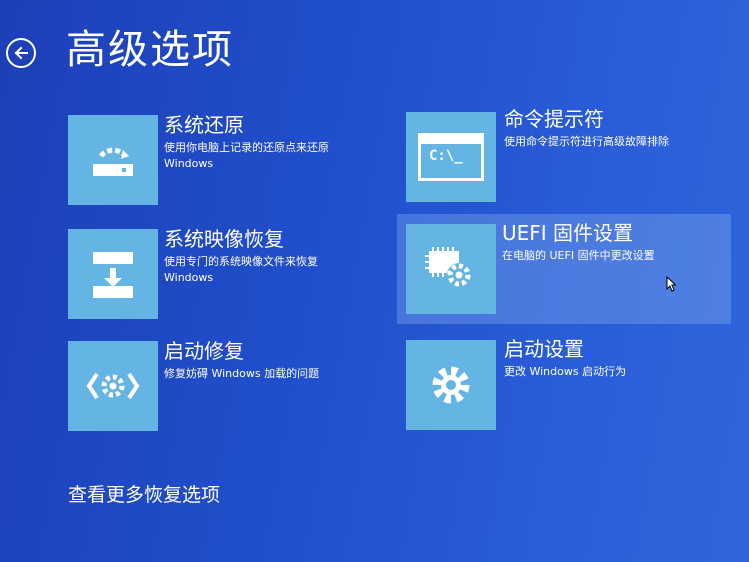 The image size is (749, 562). Describe the element at coordinates (578, 255) in the screenshot. I see `option-description: 在电脑的 UEFI 固件中更改设置` at that location.